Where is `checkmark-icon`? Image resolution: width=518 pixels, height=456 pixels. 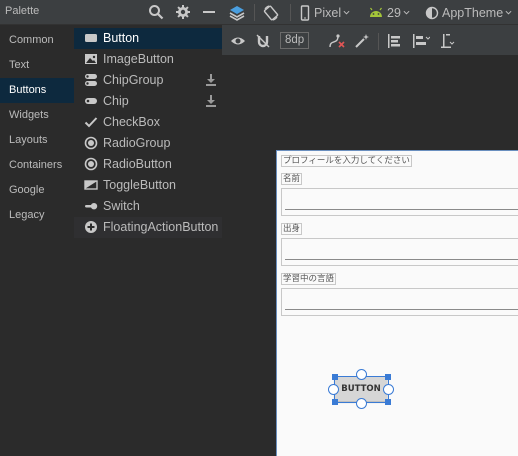 checkmark-icon is located at coordinates (91, 122).